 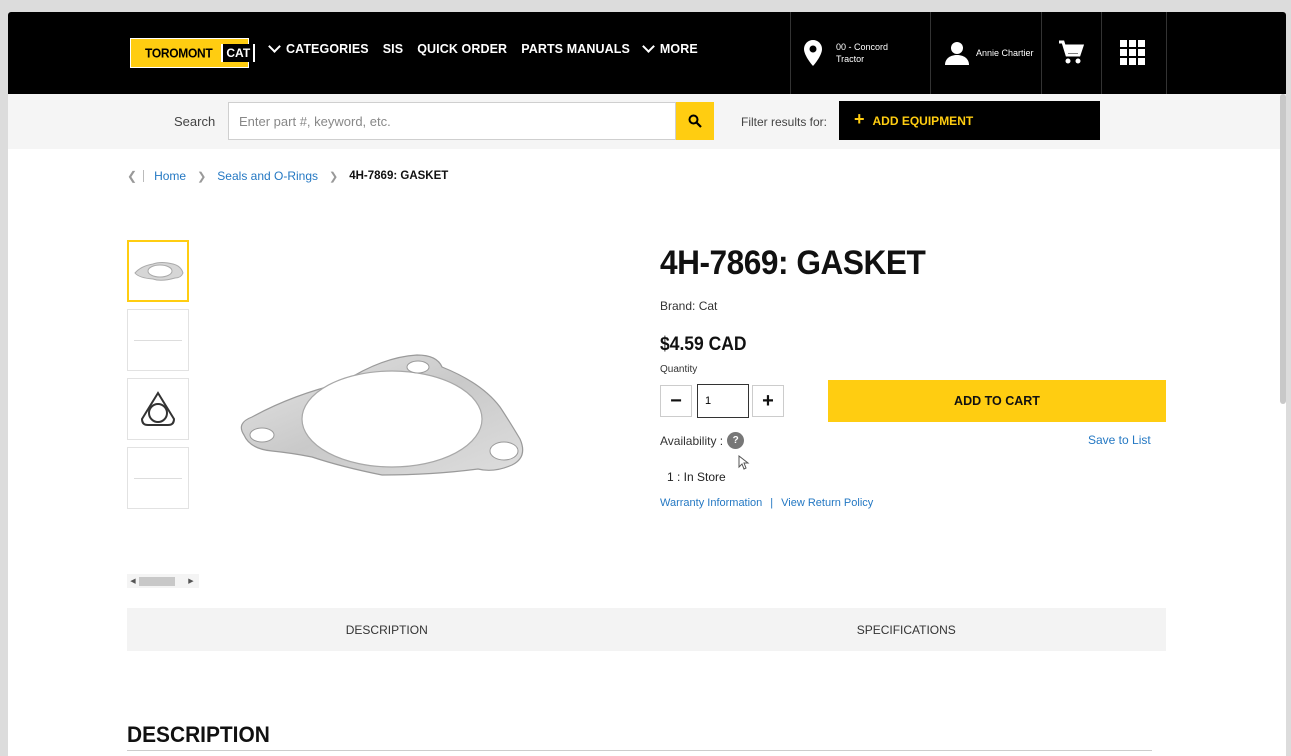 I want to click on availability-label: Availability :, so click(x=692, y=440).